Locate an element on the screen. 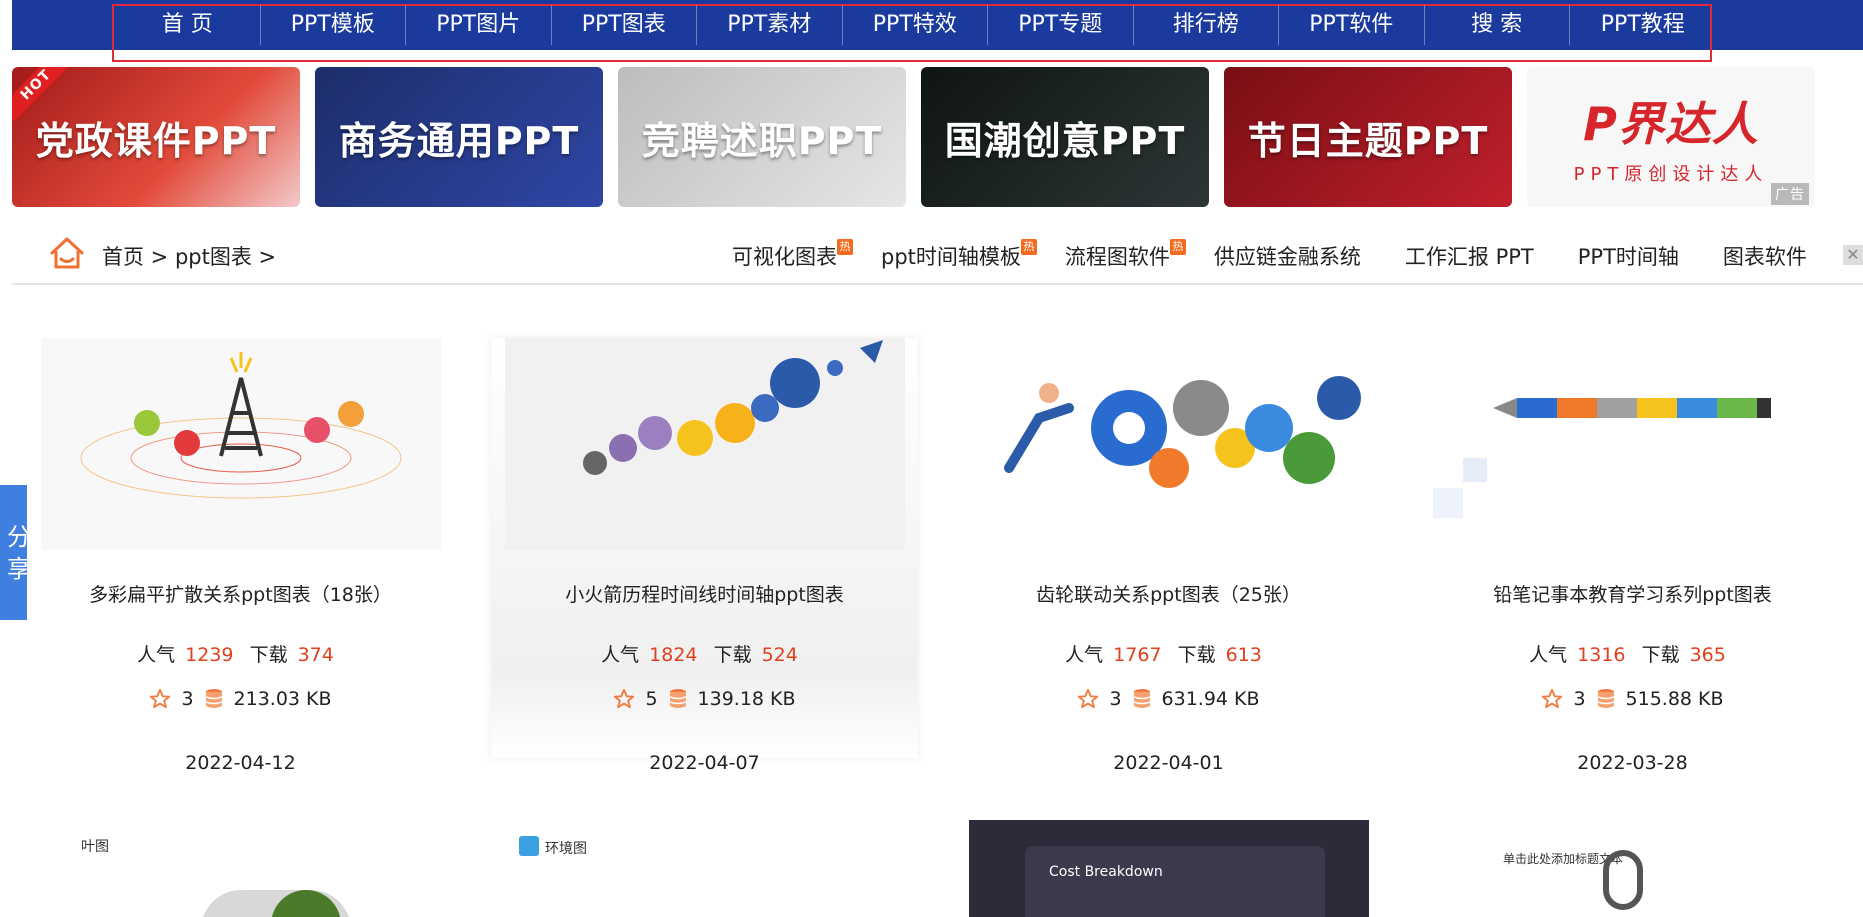 The height and width of the screenshot is (917, 1863). tag-visual-charts: 可视化图表热 is located at coordinates (792, 255).